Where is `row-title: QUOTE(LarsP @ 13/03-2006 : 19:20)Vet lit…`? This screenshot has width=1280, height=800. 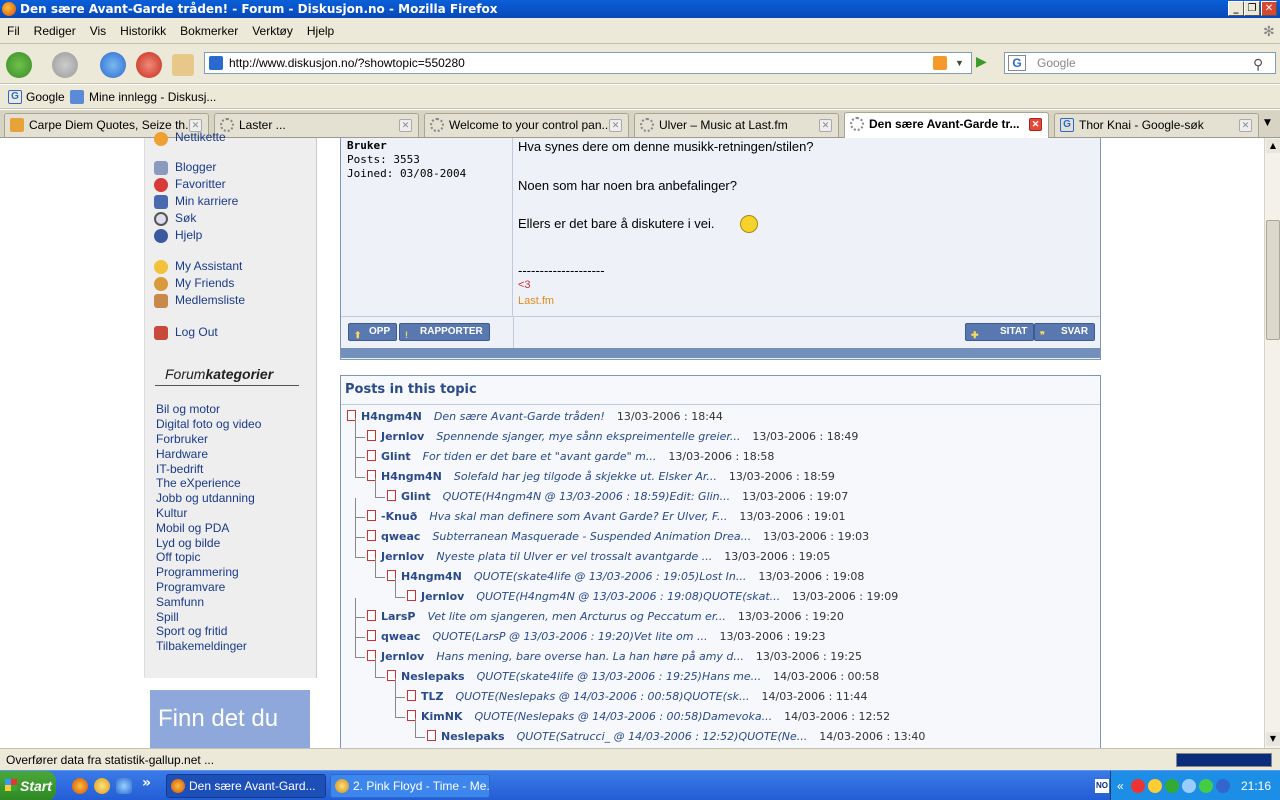
row-title: QUOTE(LarsP @ 13/03-2006 : 19:20)Vet lit… is located at coordinates (569, 636).